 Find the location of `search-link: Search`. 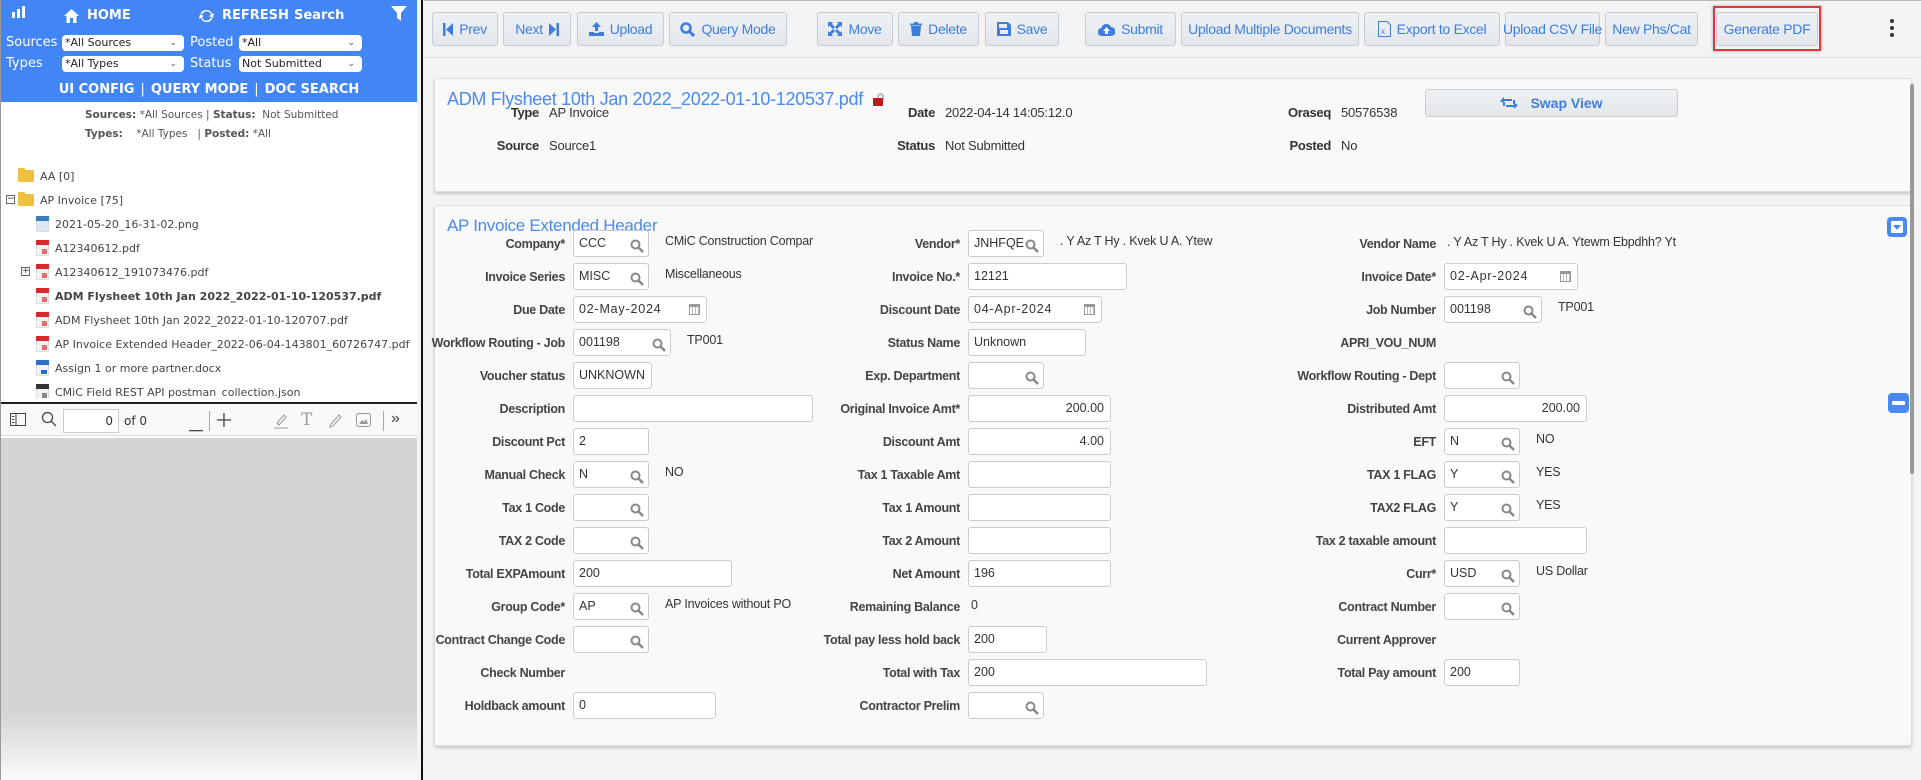

search-link: Search is located at coordinates (319, 15).